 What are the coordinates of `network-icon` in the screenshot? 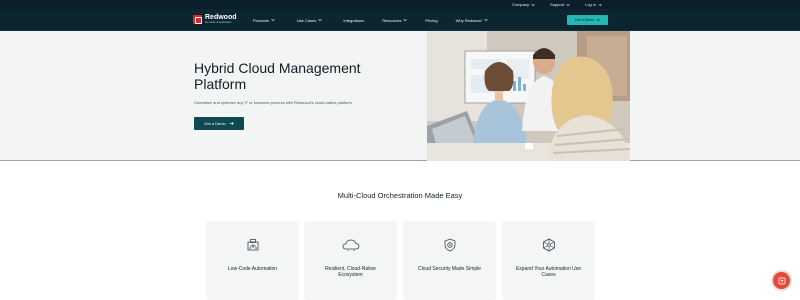 It's located at (548, 246).